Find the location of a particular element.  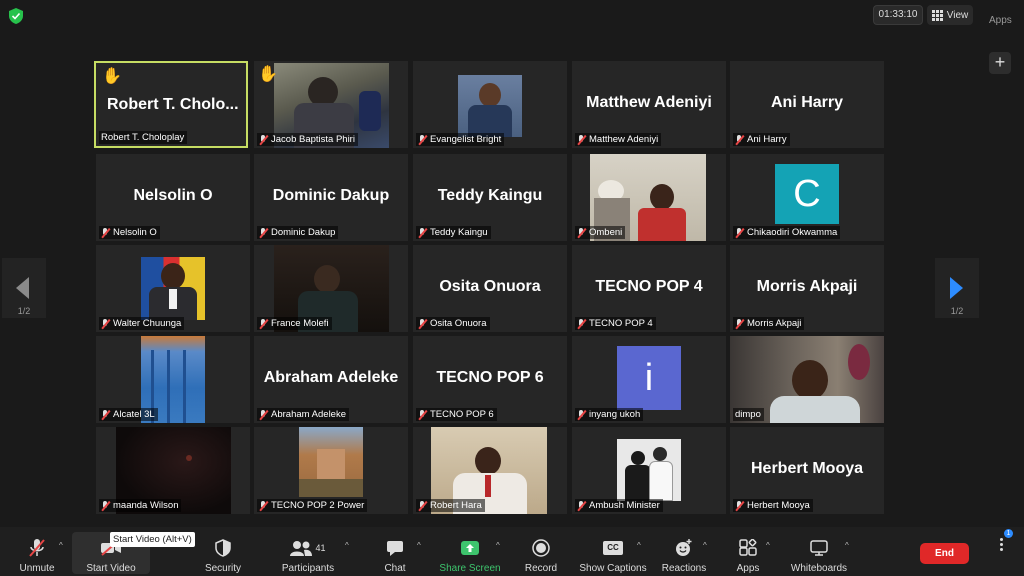

participant-label: Morris Akpaji is located at coordinates (769, 323).